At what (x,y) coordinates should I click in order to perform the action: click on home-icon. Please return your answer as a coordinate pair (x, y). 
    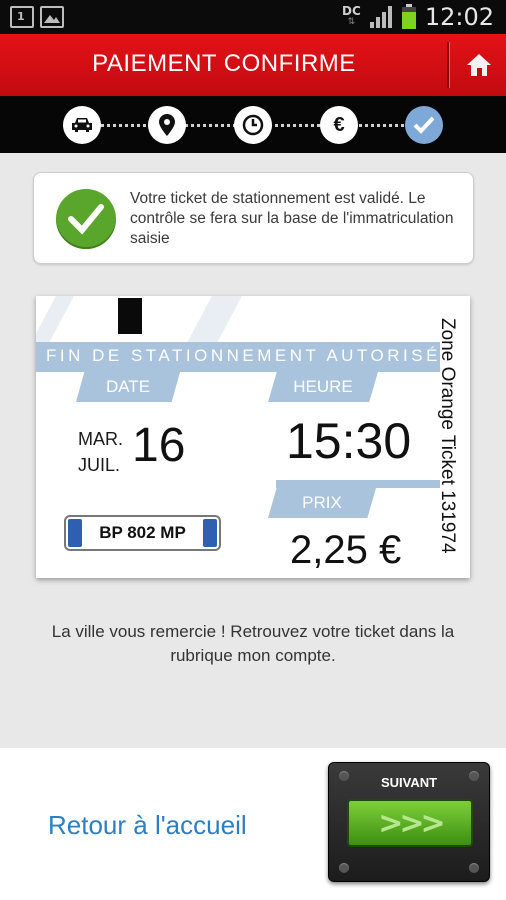
    Looking at the image, I should click on (479, 65).